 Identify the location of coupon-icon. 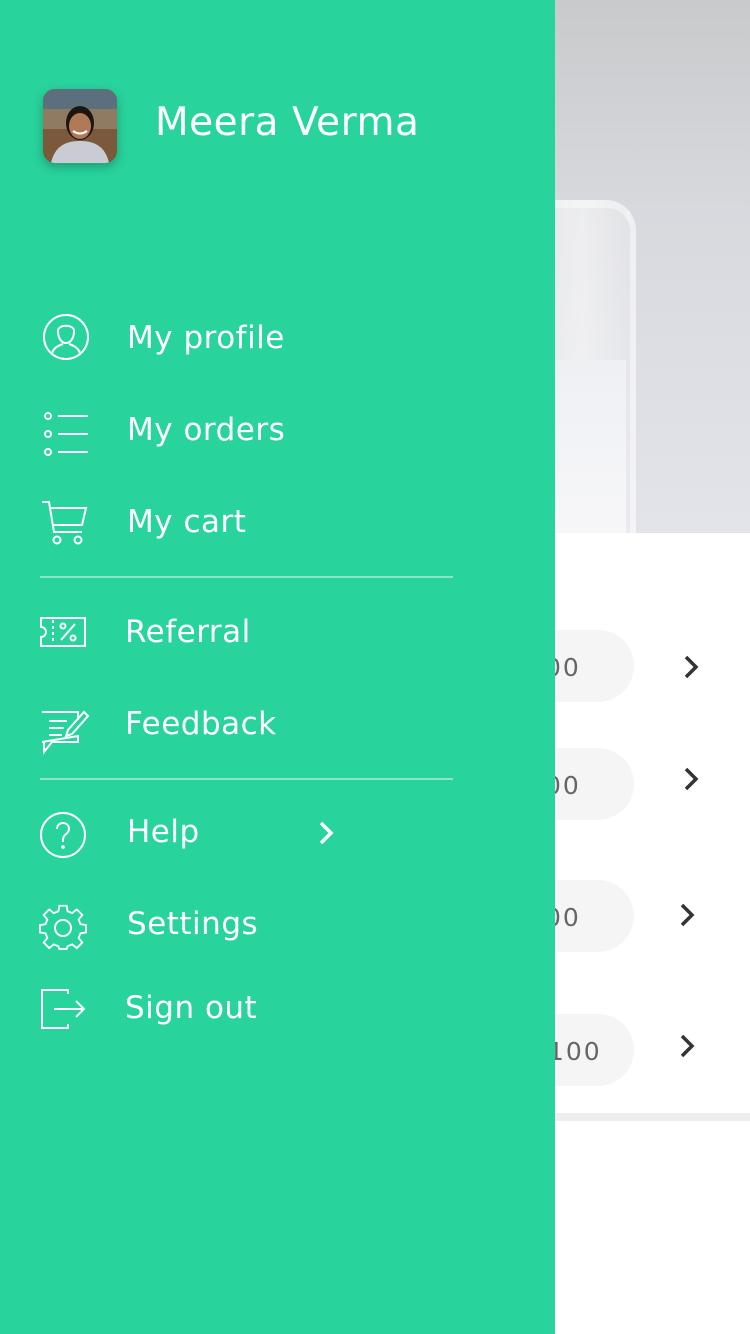
(63, 632).